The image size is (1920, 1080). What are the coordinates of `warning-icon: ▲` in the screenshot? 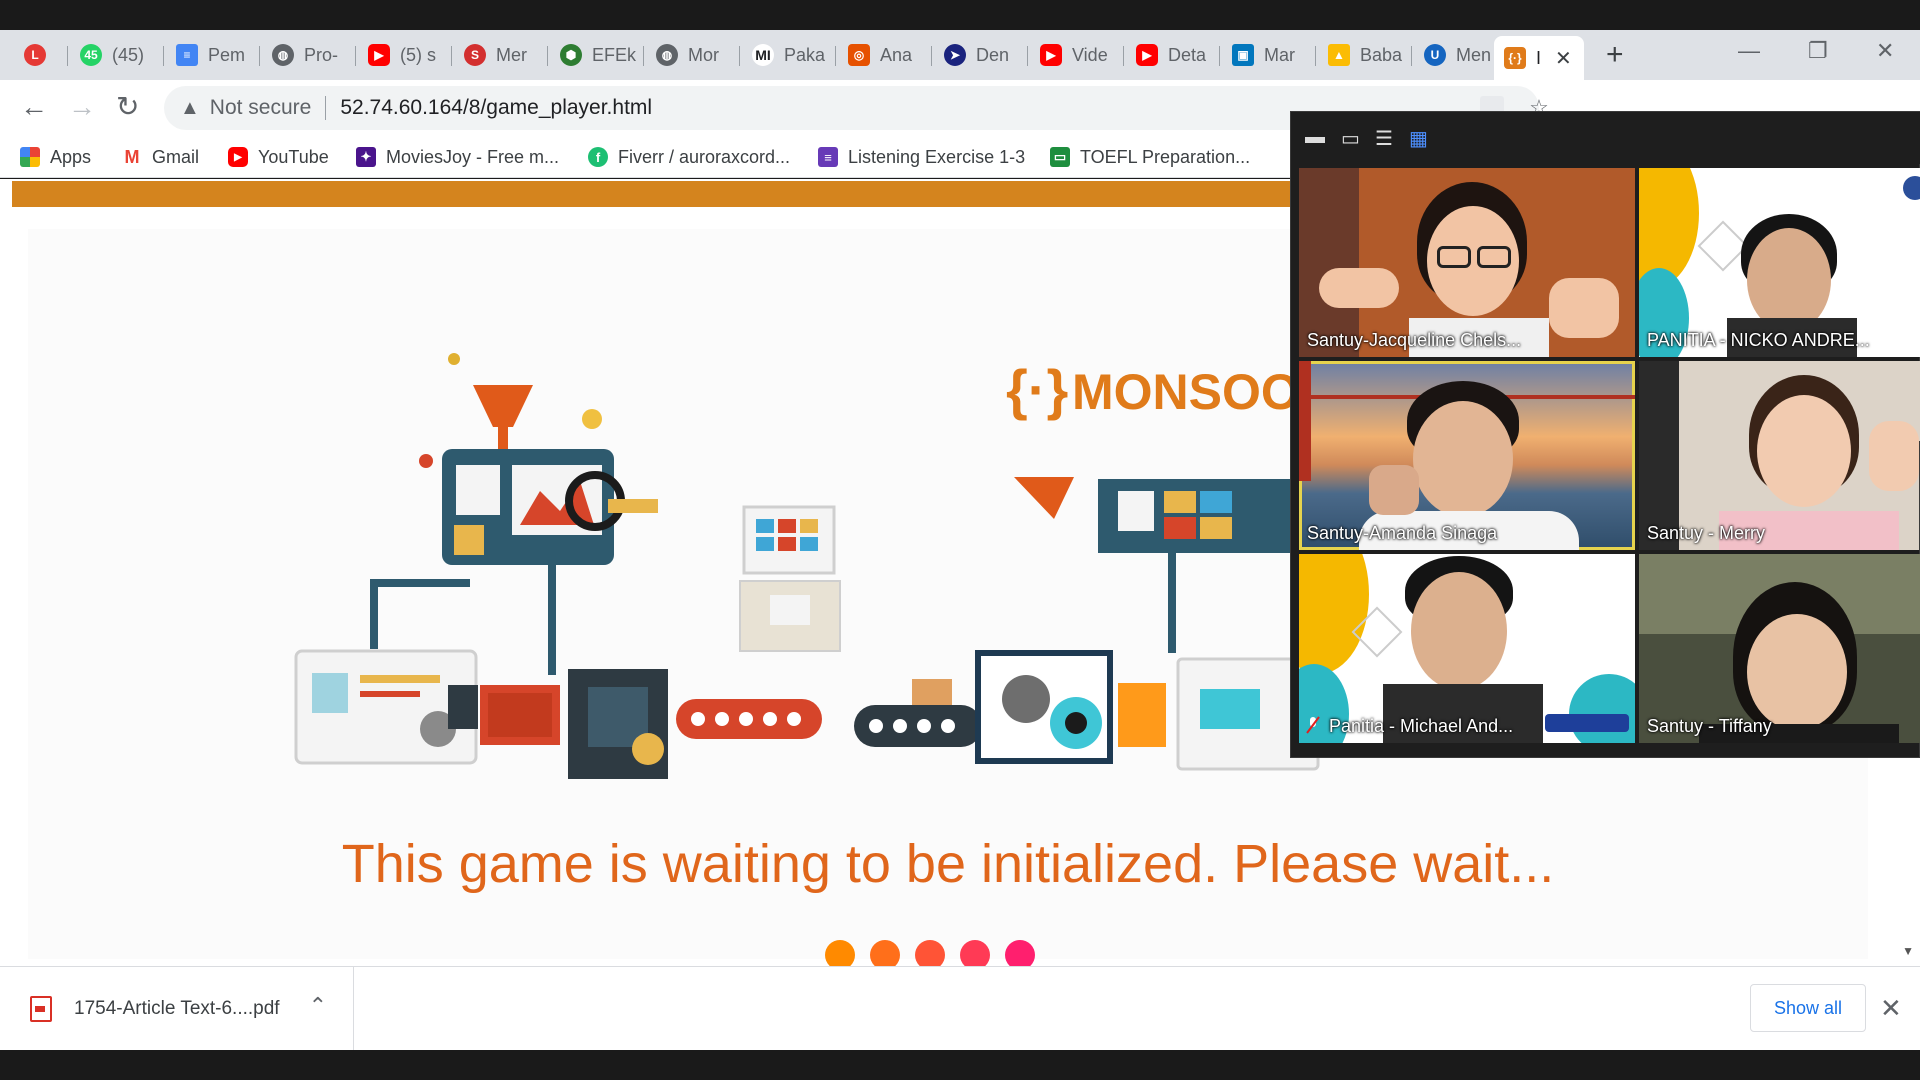 It's located at (190, 107).